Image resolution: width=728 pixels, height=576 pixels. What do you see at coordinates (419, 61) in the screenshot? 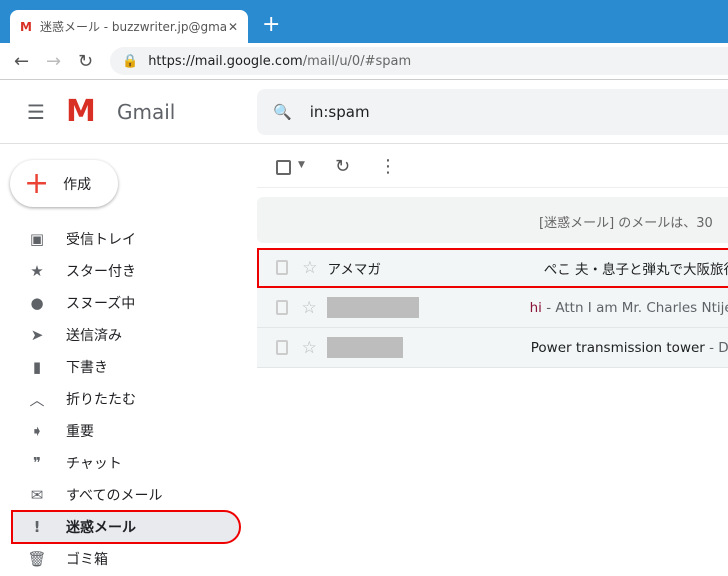
I see `url-field: 🔒 https://mail.google.com/mail/u/0/#spam` at bounding box center [419, 61].